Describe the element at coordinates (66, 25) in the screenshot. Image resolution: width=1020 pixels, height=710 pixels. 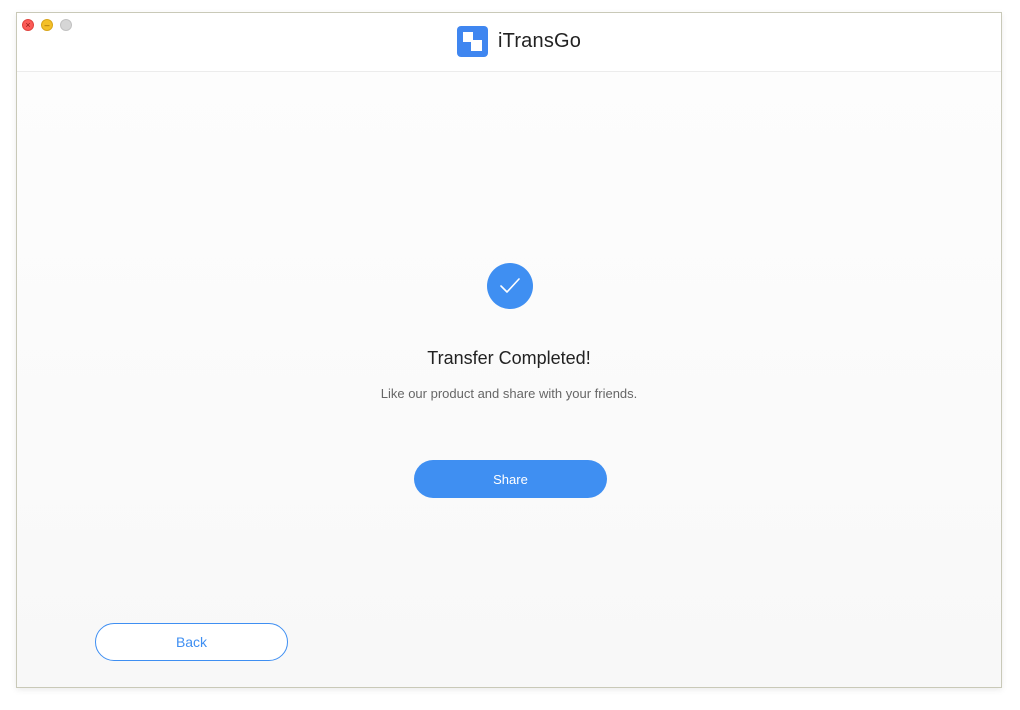
I see `maximize-icon` at that location.